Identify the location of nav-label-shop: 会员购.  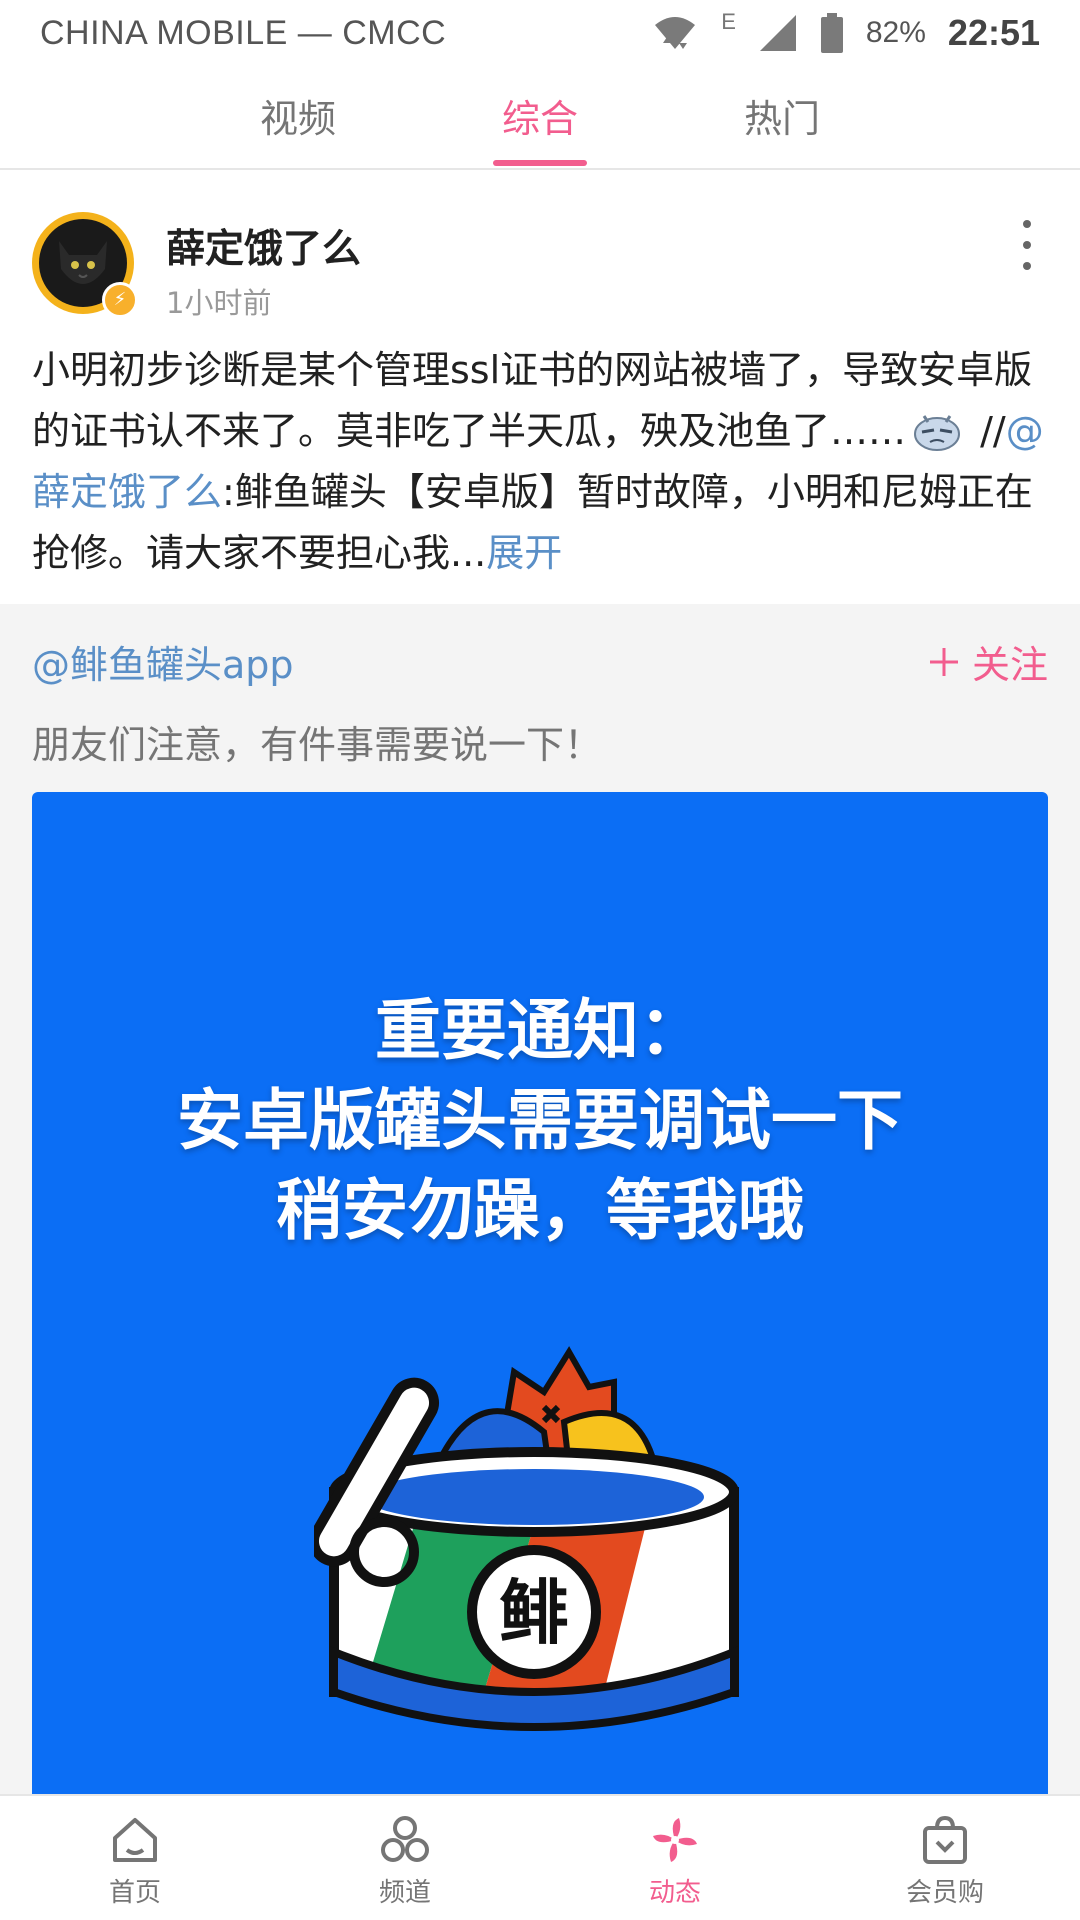
(944, 1893).